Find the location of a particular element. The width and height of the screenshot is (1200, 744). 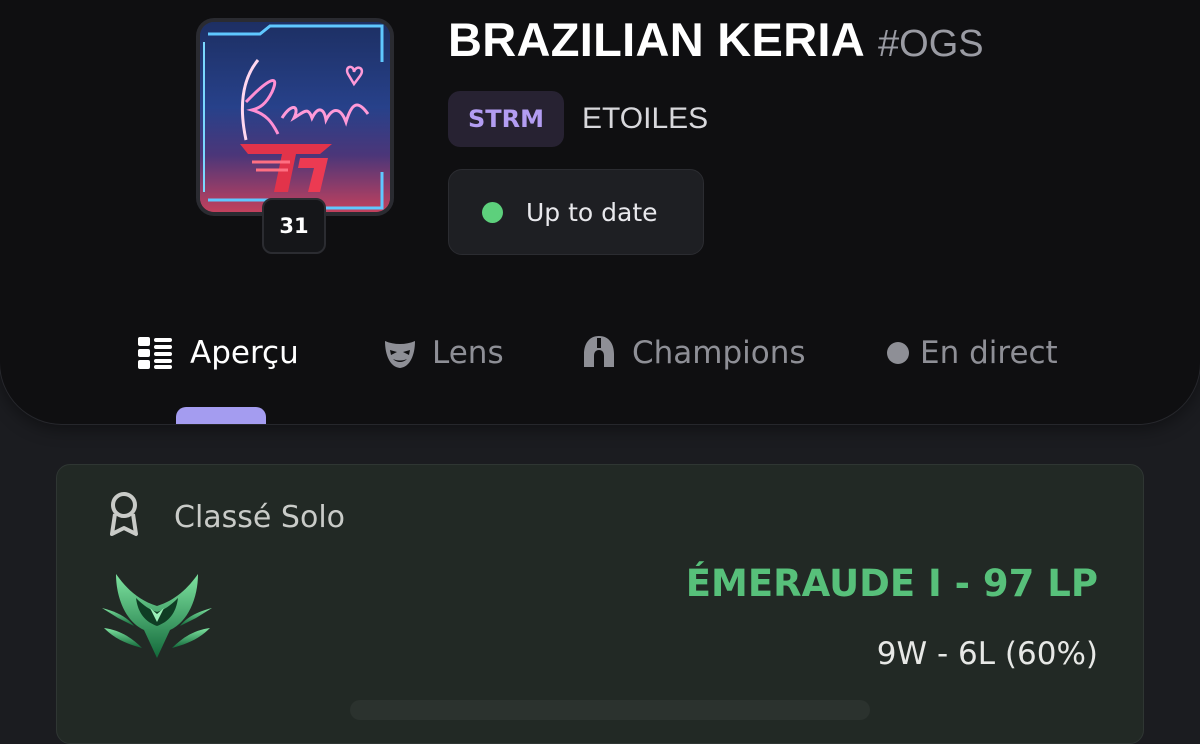

team-name: ETOILES is located at coordinates (645, 119).